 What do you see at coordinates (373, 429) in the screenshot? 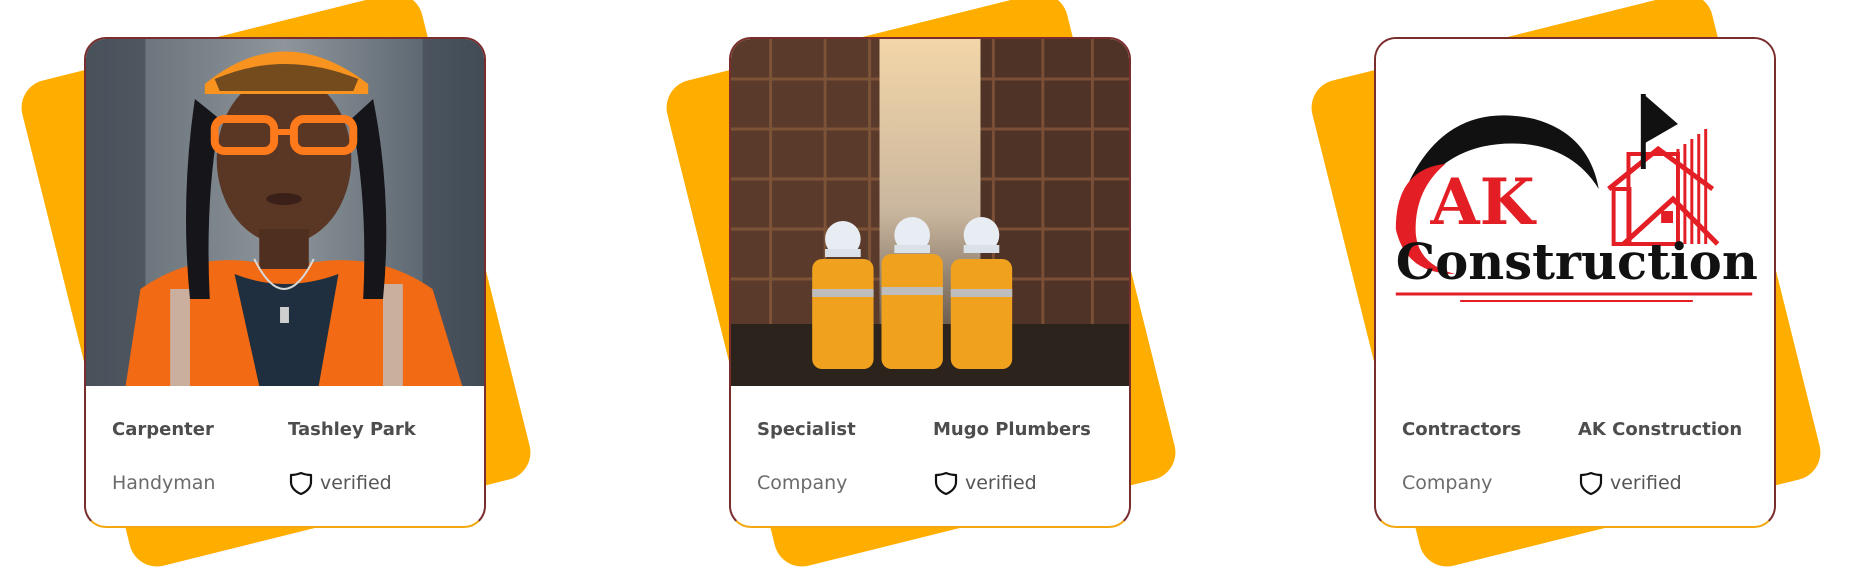
I see `card-name: Tashley Park` at bounding box center [373, 429].